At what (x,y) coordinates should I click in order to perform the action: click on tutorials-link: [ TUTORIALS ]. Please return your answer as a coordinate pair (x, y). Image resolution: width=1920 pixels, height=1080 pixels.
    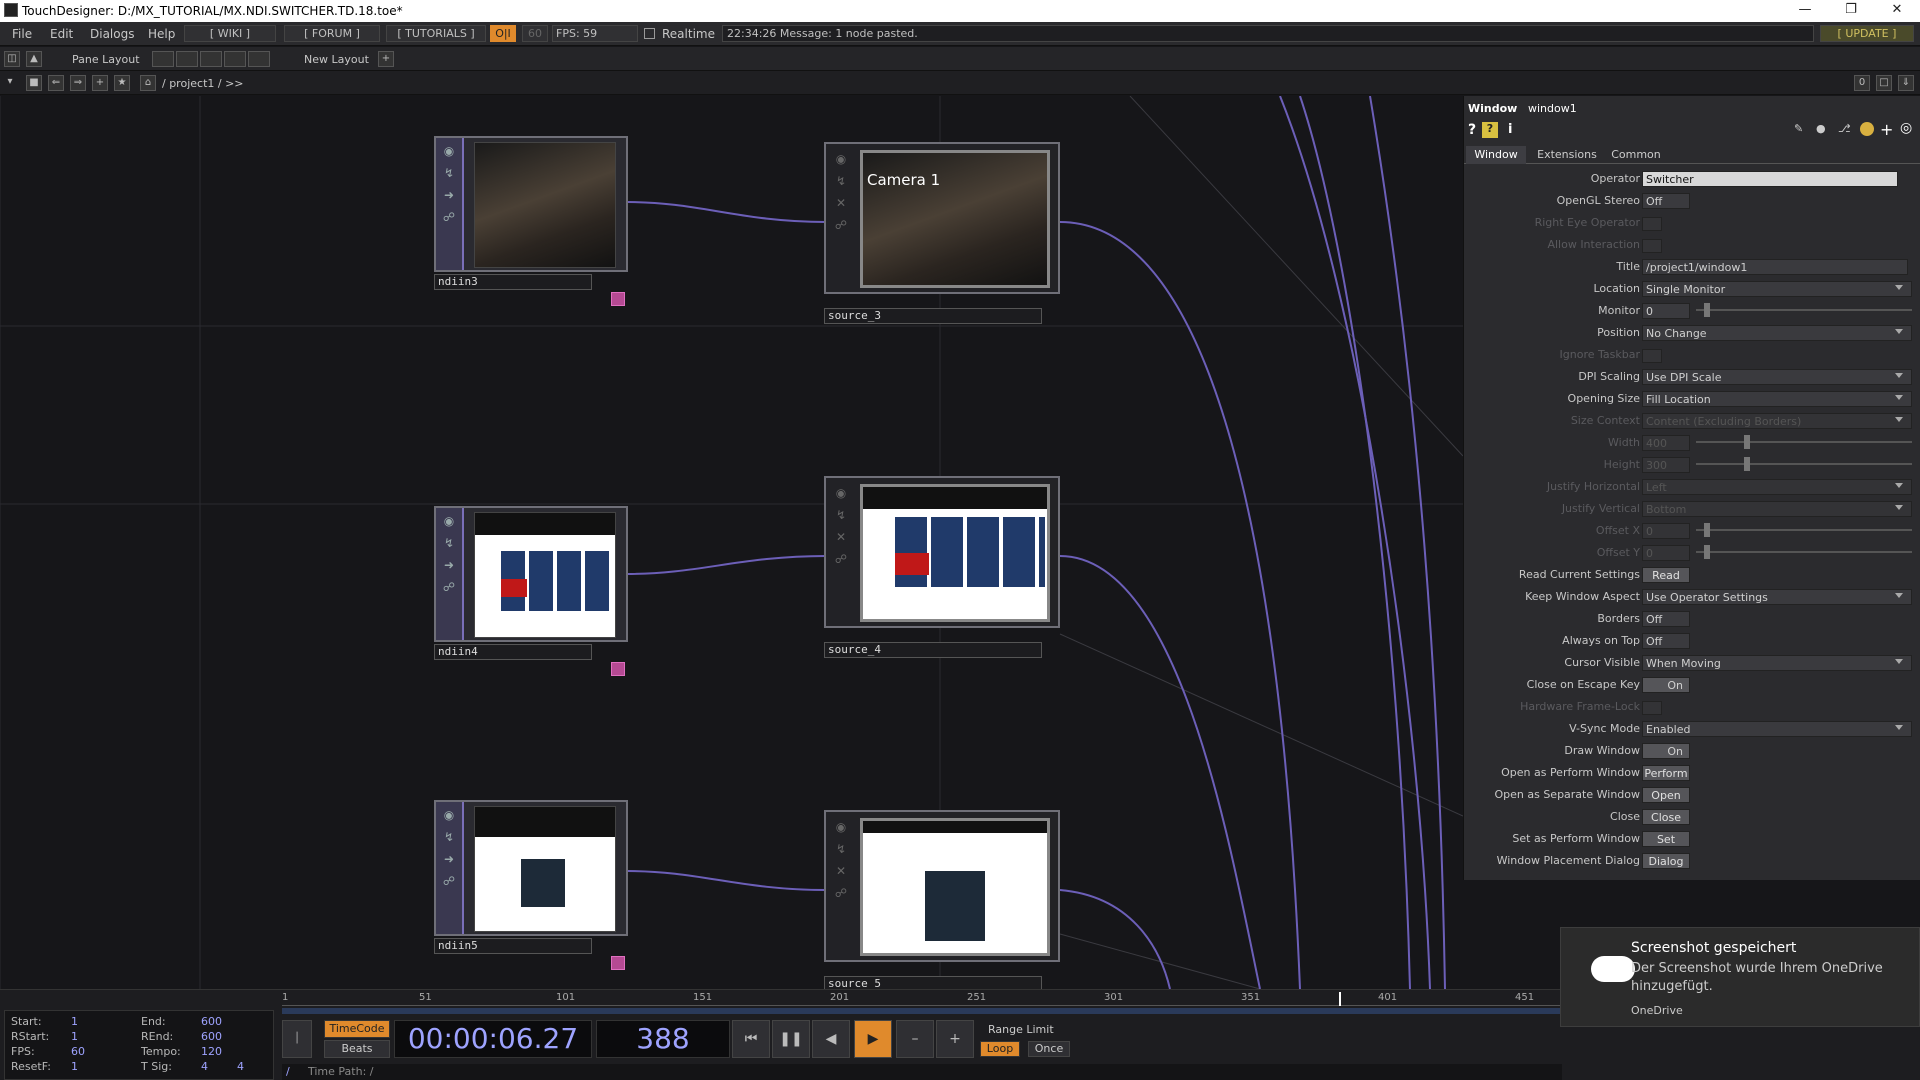
    Looking at the image, I should click on (436, 33).